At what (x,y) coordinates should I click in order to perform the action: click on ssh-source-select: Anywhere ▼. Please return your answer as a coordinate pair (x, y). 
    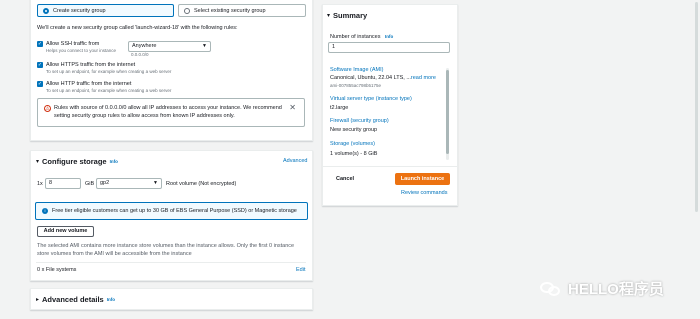
    Looking at the image, I should click on (169, 46).